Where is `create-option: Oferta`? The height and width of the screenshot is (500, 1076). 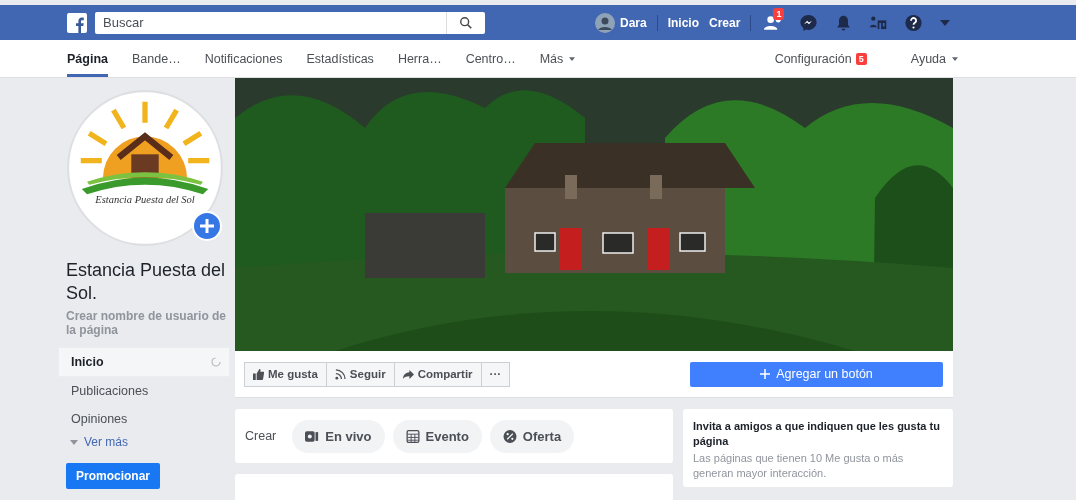 create-option: Oferta is located at coordinates (532, 436).